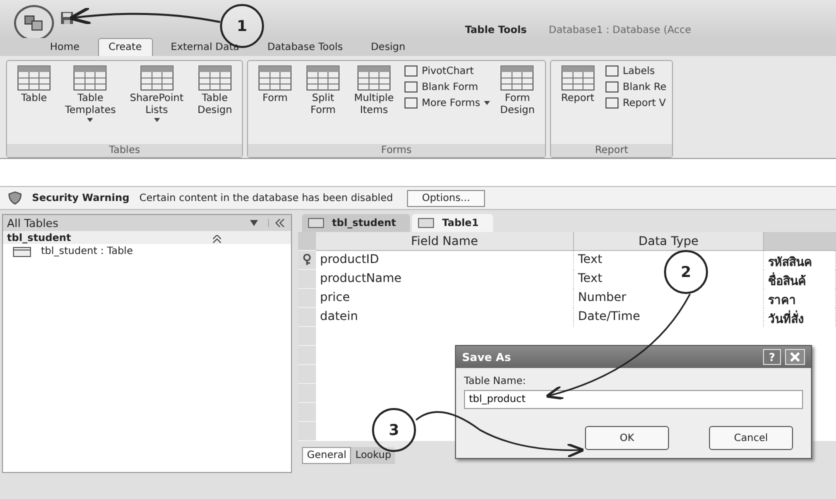 The width and height of the screenshot is (836, 499). I want to click on table-cell: datein, so click(445, 317).